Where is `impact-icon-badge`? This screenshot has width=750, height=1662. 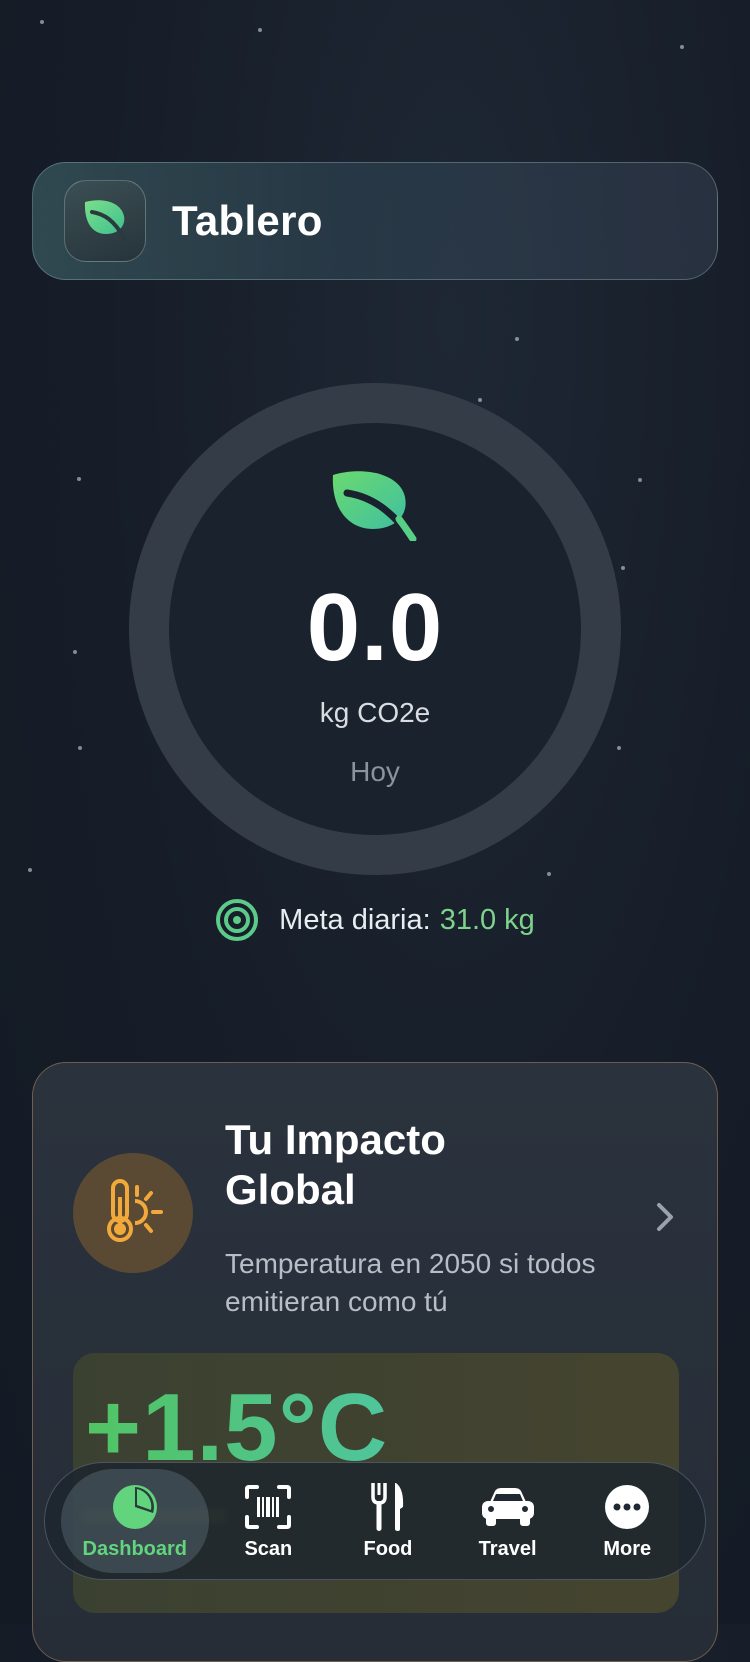
impact-icon-badge is located at coordinates (133, 1213).